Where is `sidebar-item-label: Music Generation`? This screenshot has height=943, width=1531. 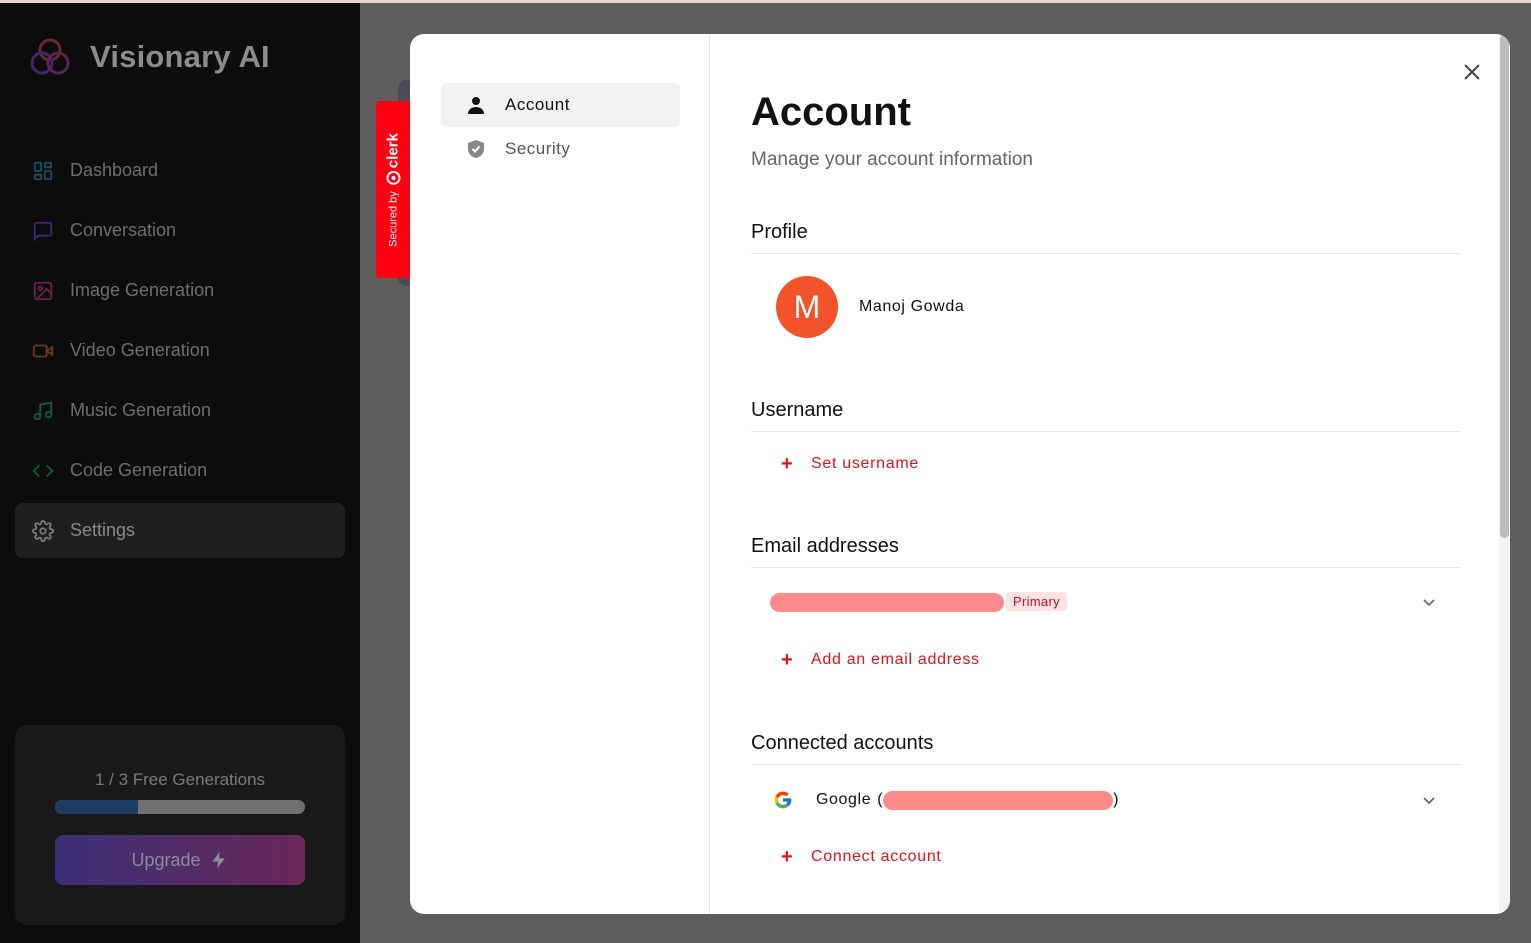
sidebar-item-label: Music Generation is located at coordinates (141, 410).